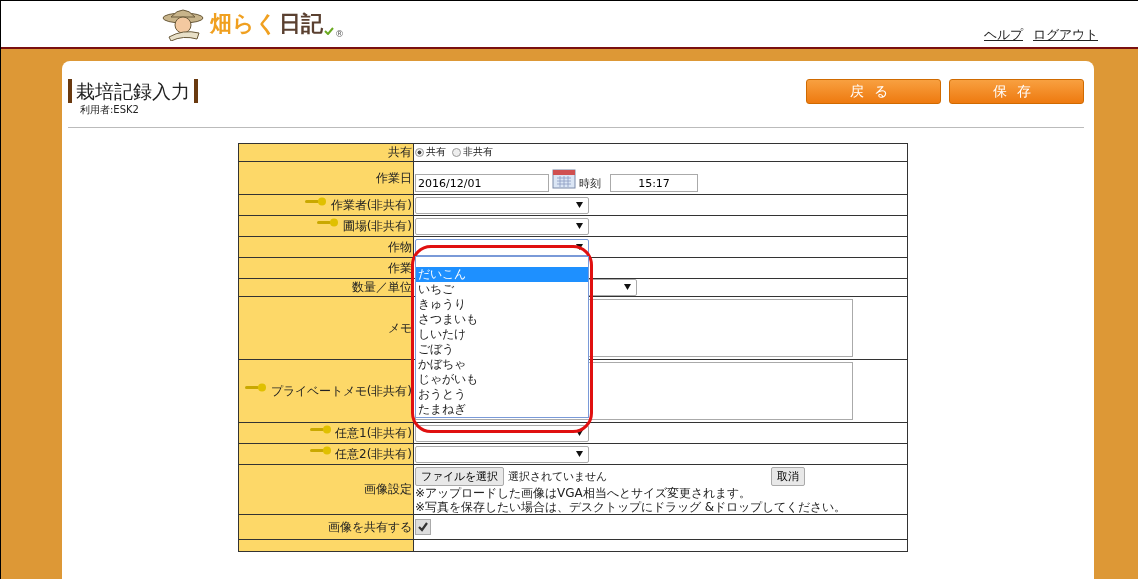 The image size is (1138, 579). Describe the element at coordinates (478, 152) in the screenshot. I see `radio-label: 非共有` at that location.